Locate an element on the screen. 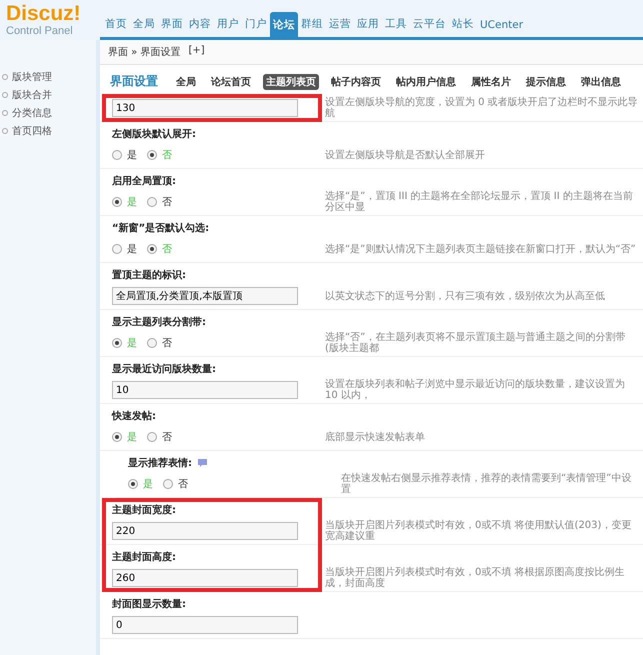  tab: 帖子内容页 is located at coordinates (356, 82).